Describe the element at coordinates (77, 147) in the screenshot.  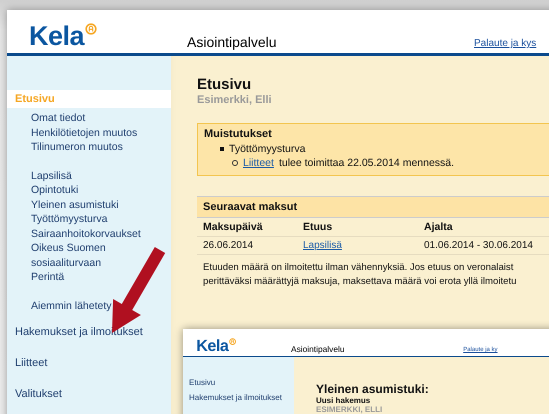
I see `sidebar-subitem: Tilinumeron muutos` at that location.